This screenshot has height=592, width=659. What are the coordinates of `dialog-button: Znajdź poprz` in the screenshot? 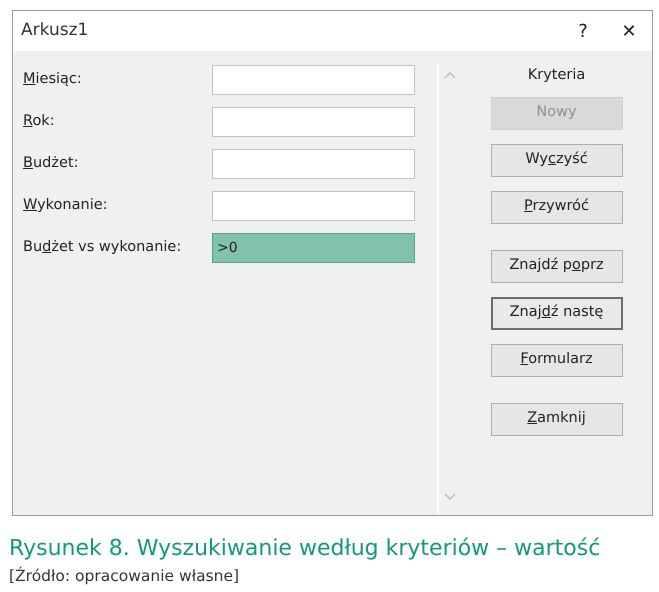 It's located at (556, 266).